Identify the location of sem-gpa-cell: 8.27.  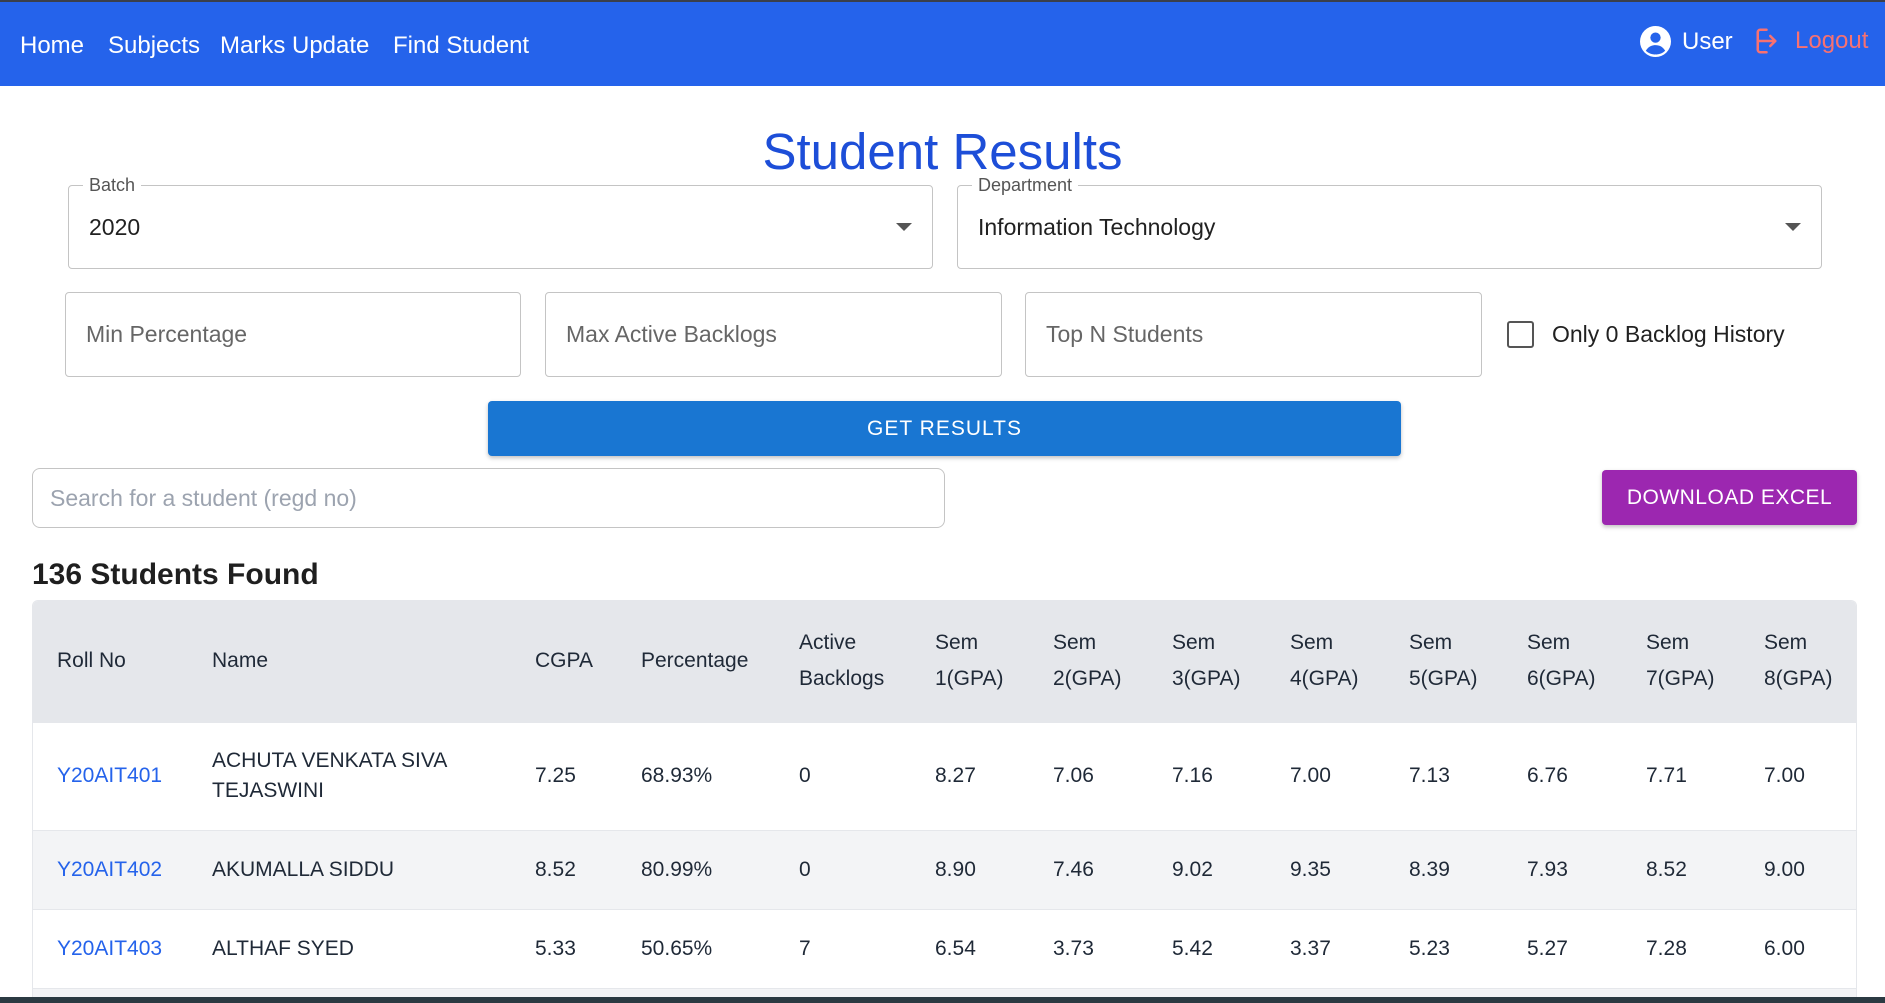
(970, 776).